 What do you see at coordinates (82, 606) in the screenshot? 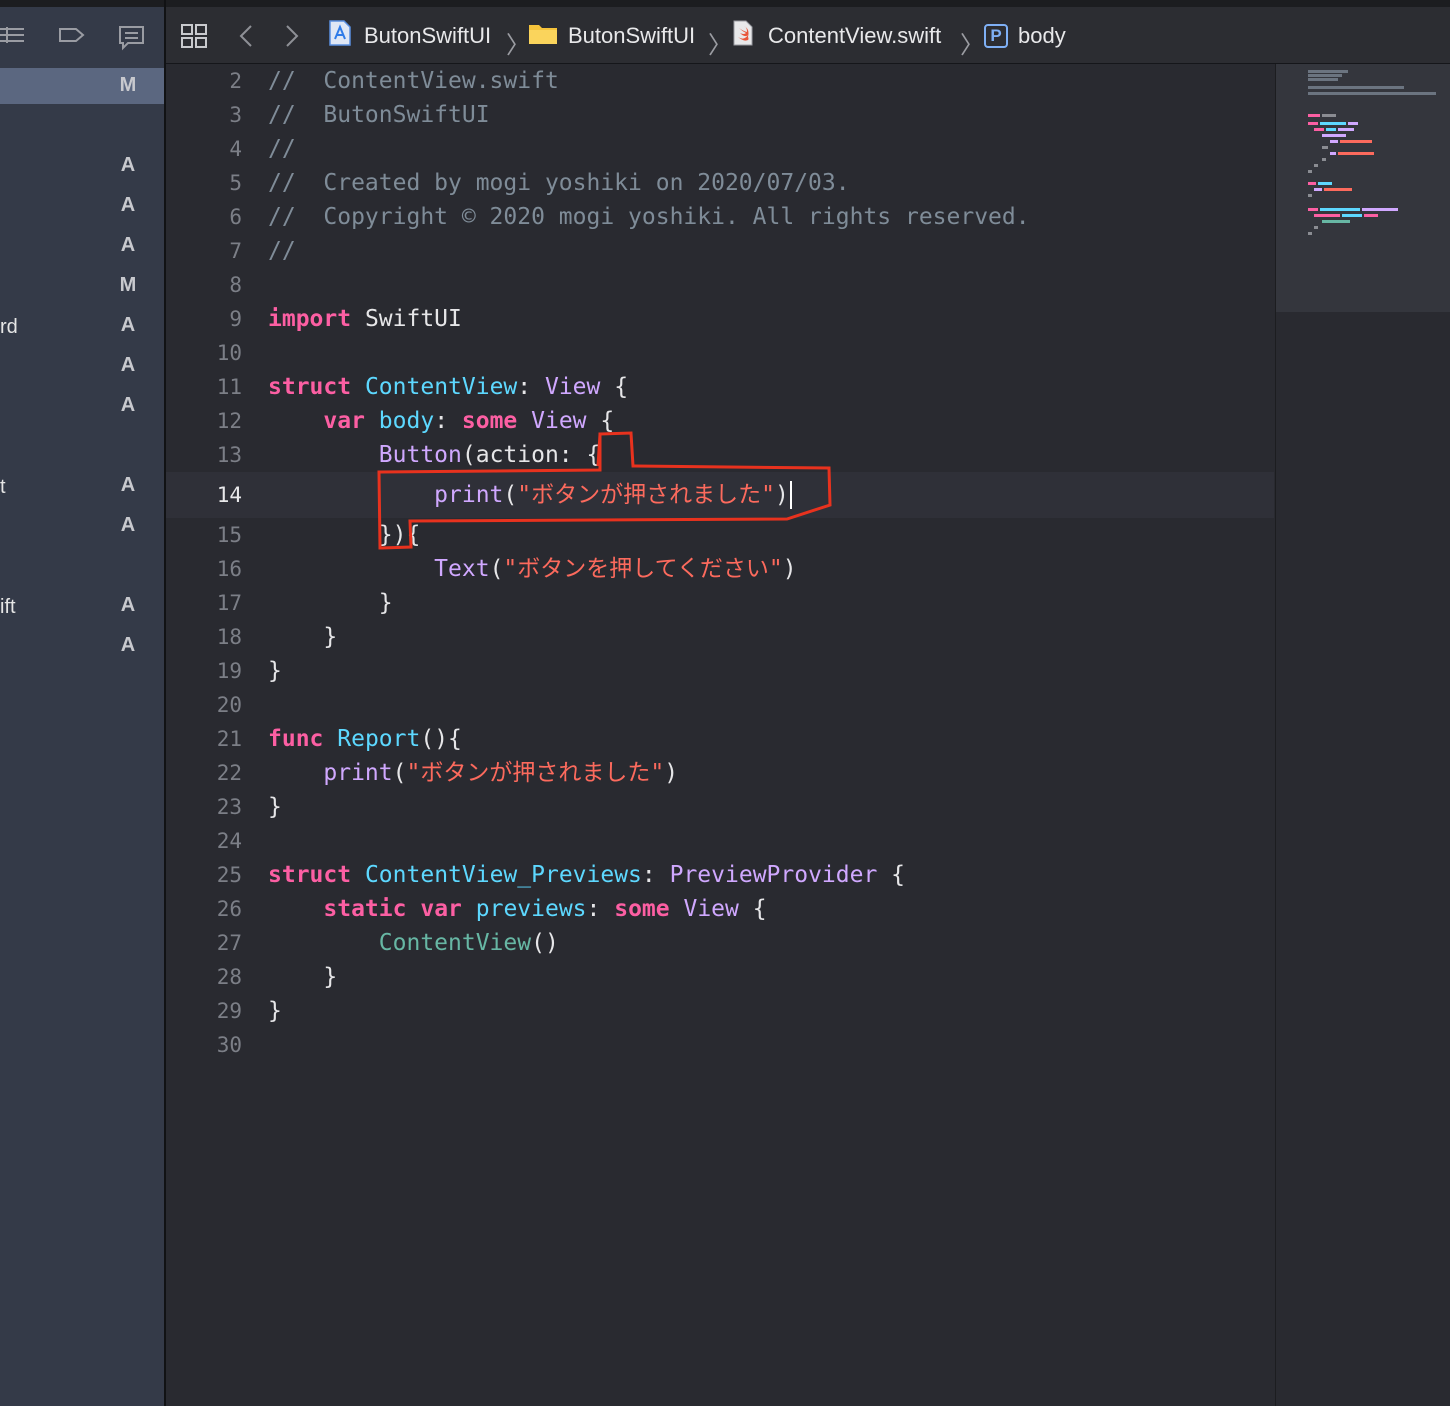
I see `file-list-item: ift A` at bounding box center [82, 606].